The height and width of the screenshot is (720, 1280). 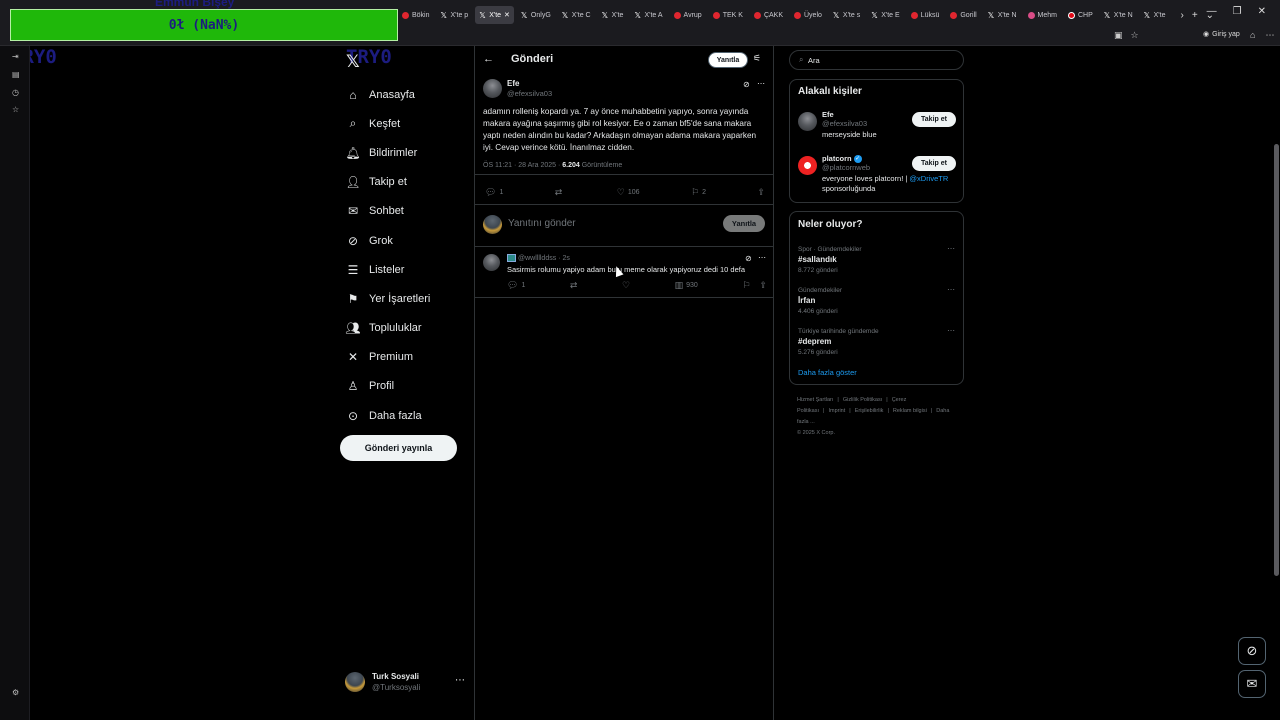 What do you see at coordinates (15, 692) in the screenshot?
I see `sidebar-settings-icon: ⚙` at bounding box center [15, 692].